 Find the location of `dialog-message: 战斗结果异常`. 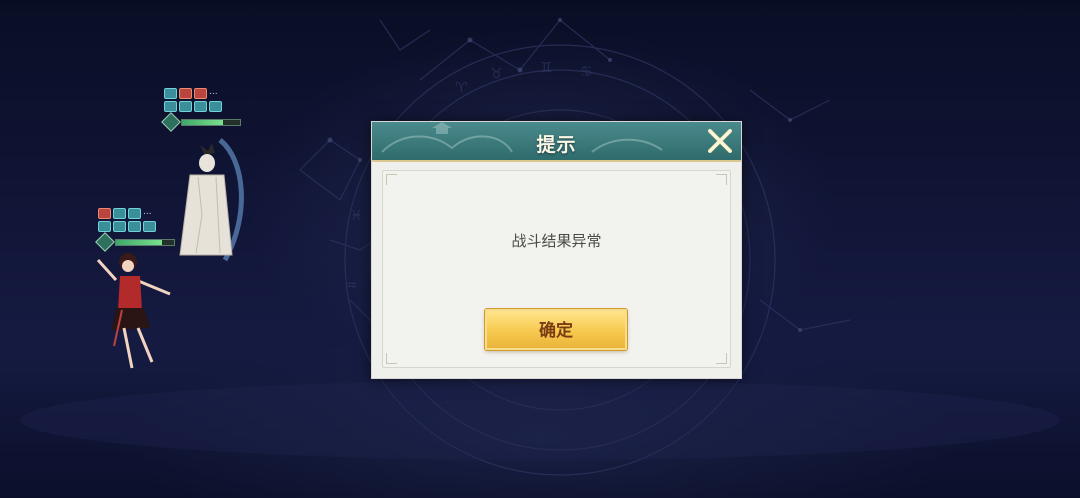

dialog-message: 战斗结果异常 is located at coordinates (556, 241).